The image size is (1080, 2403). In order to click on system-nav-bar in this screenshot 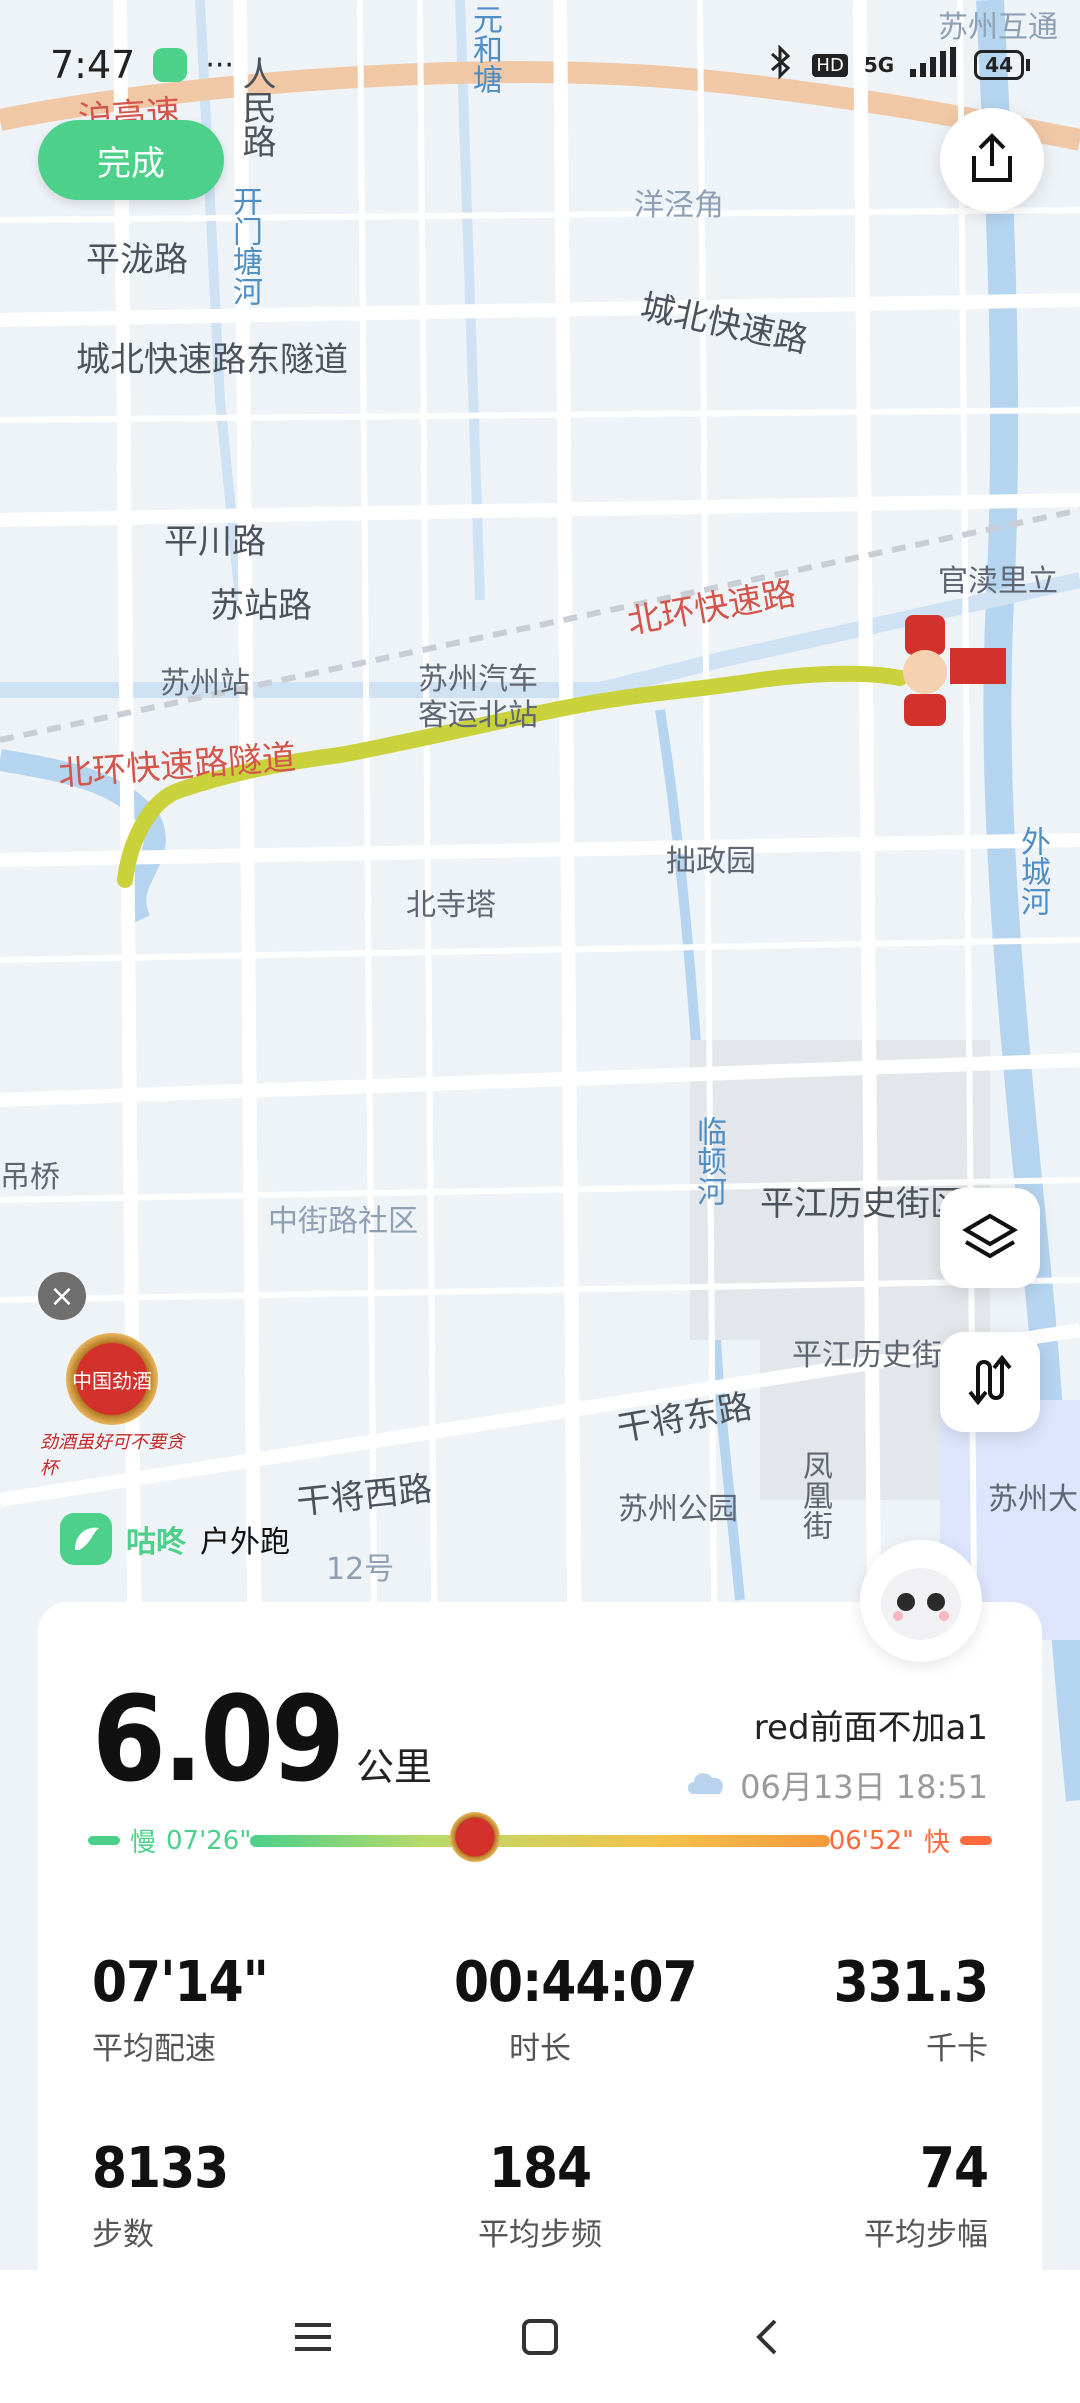, I will do `click(540, 2336)`.